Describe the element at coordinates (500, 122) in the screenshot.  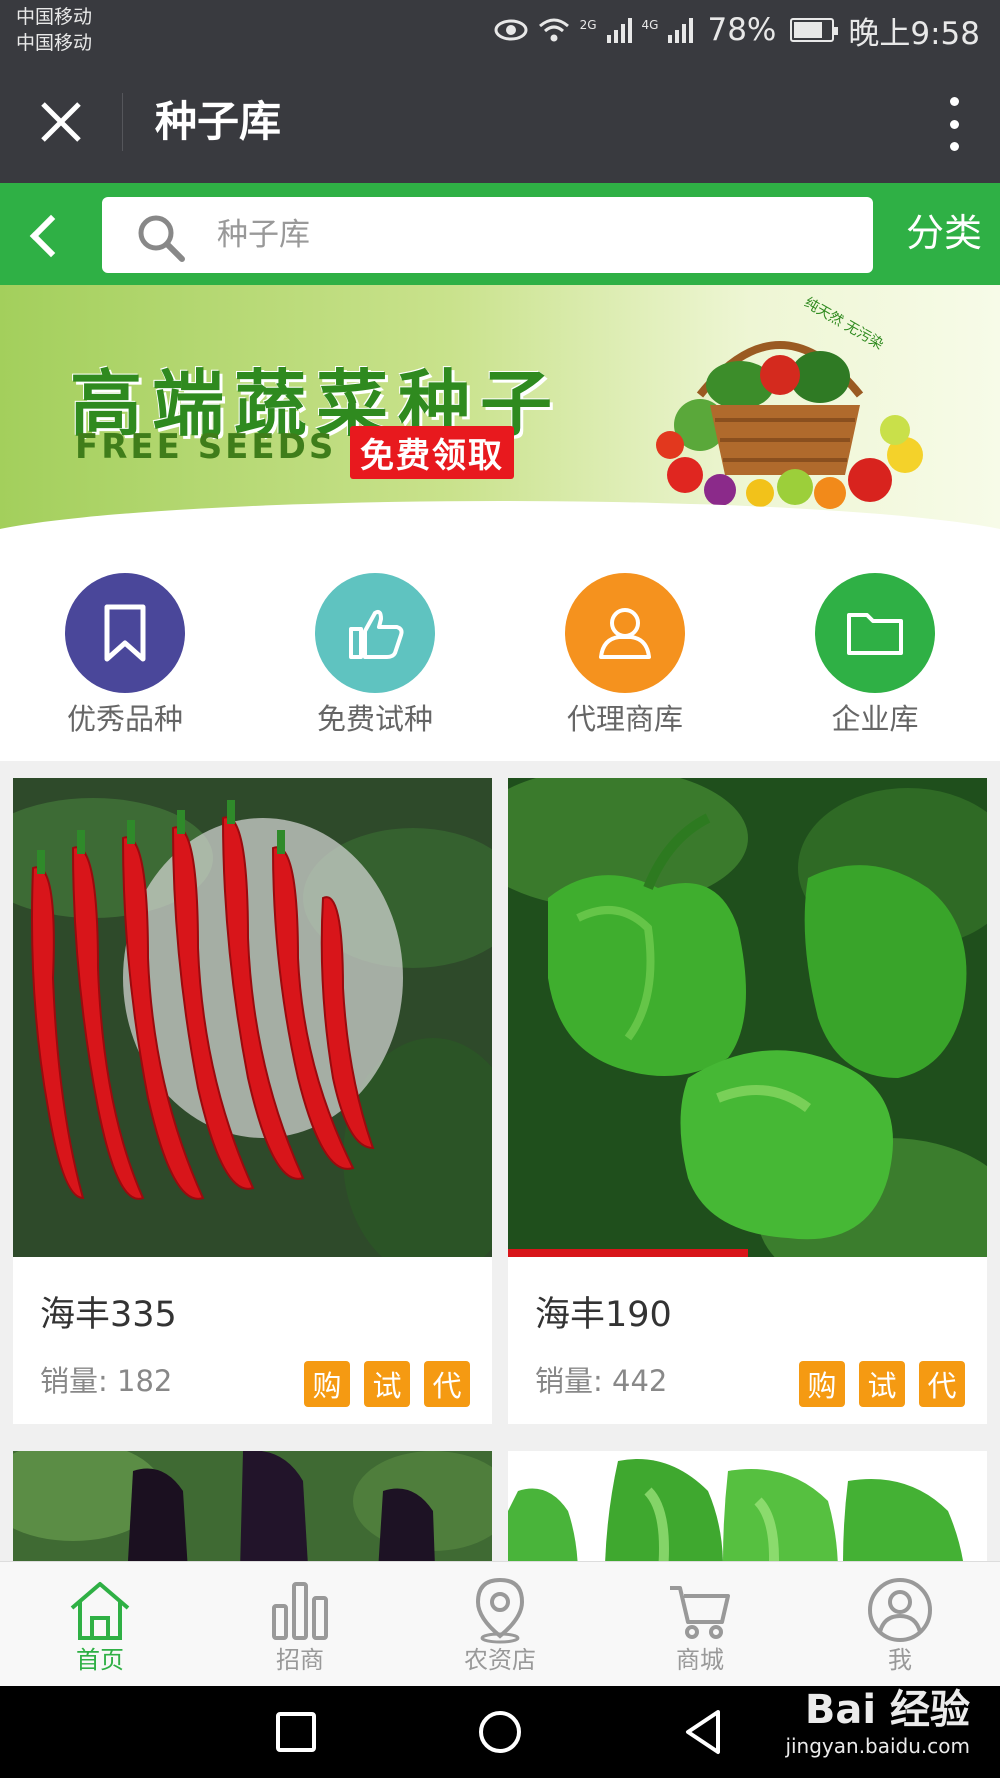
I see `webview-title-bar: 种子库` at that location.